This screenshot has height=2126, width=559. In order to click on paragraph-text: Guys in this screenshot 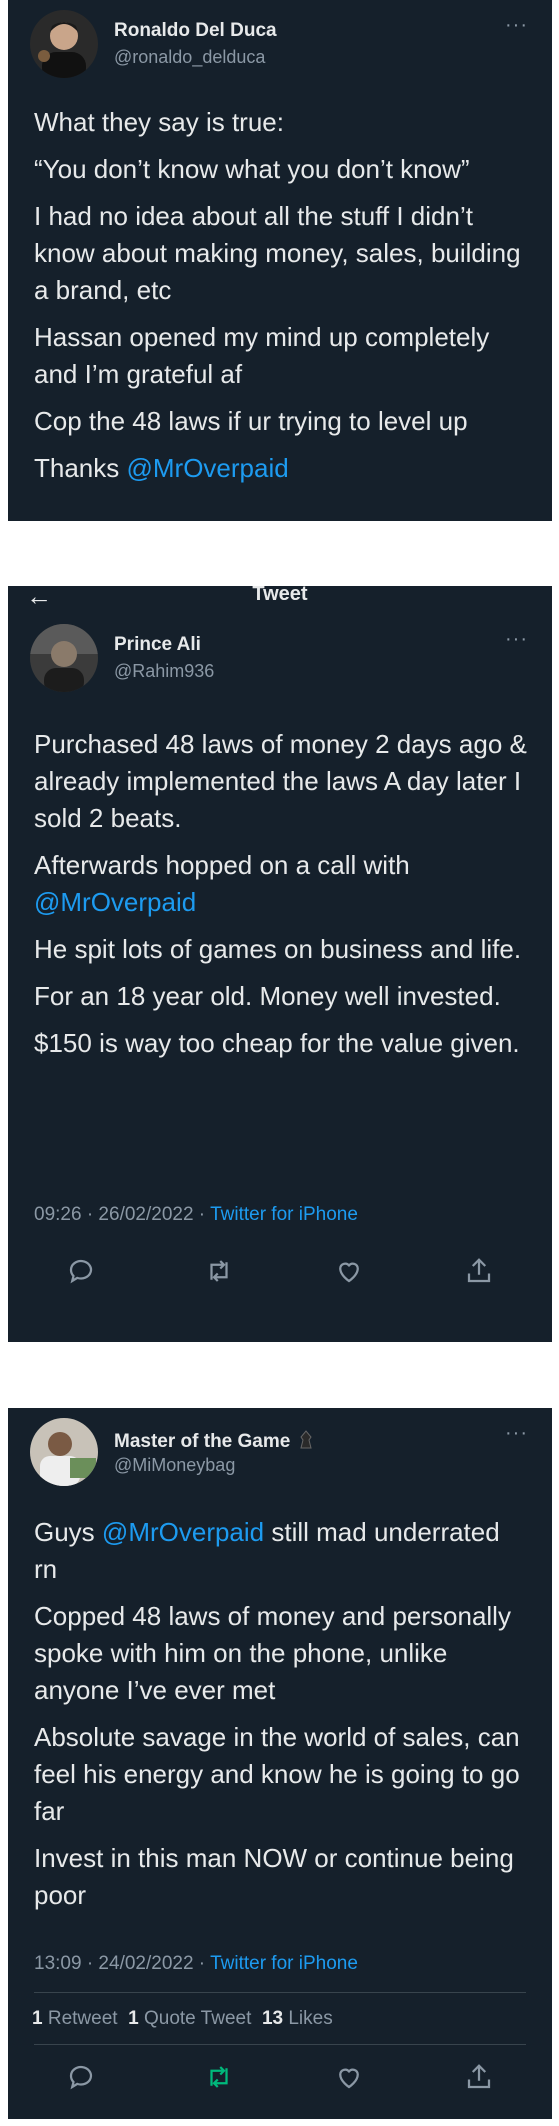, I will do `click(68, 1532)`.